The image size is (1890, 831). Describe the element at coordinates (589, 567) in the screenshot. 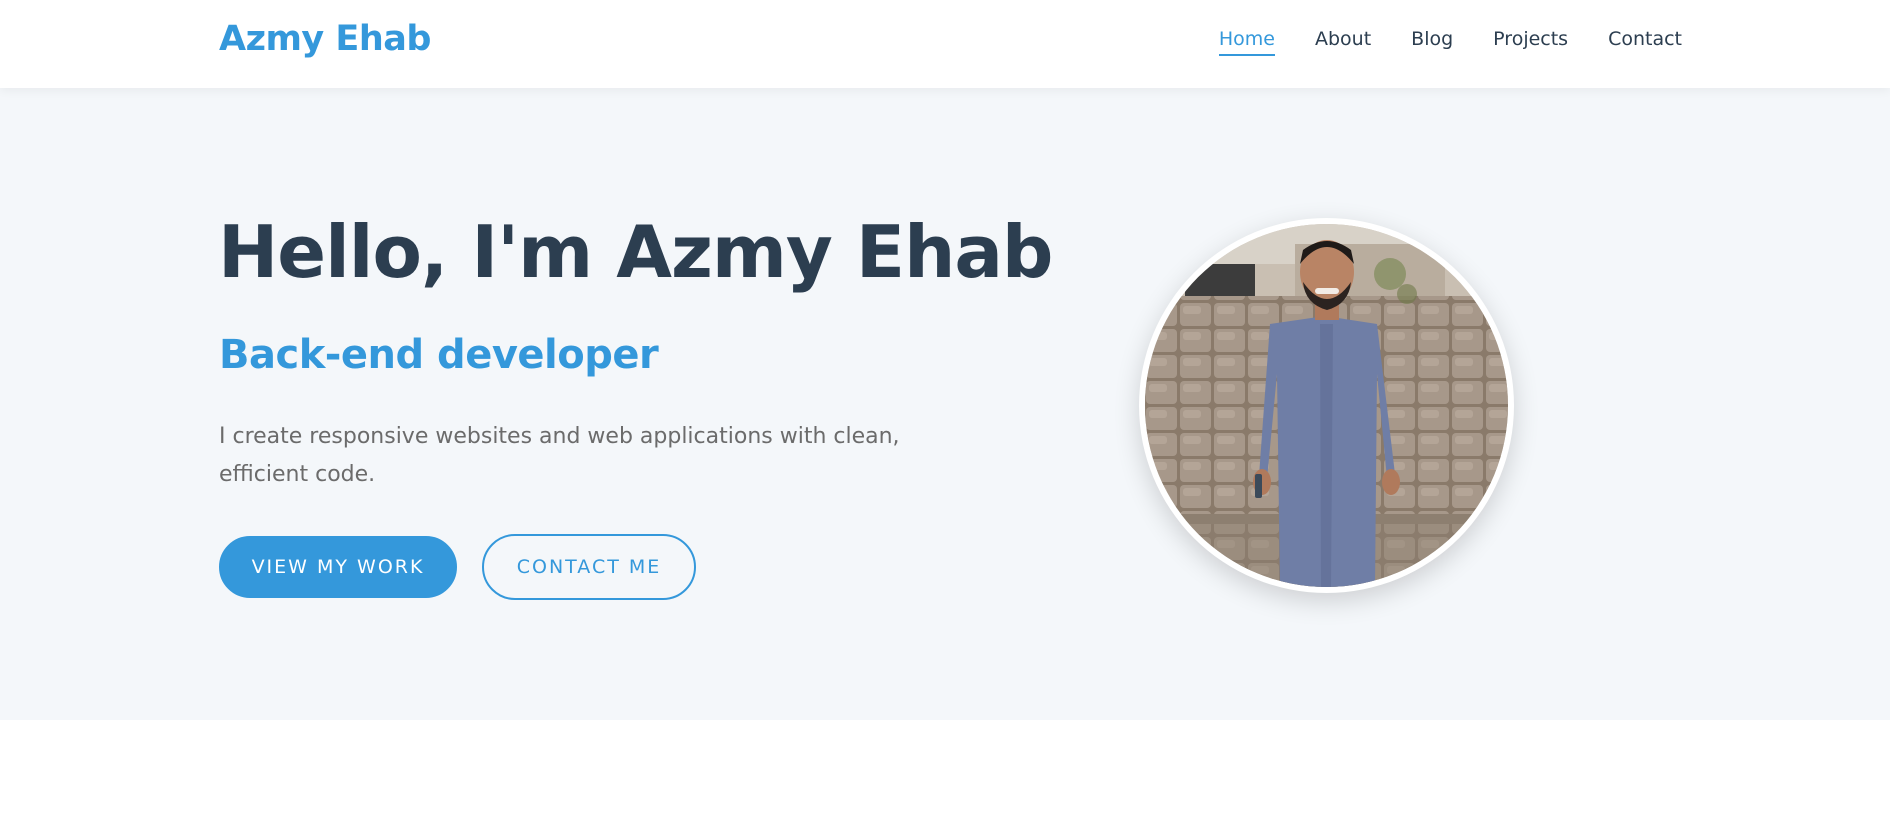

I see `contact-me-button: CONTACT ME` at that location.